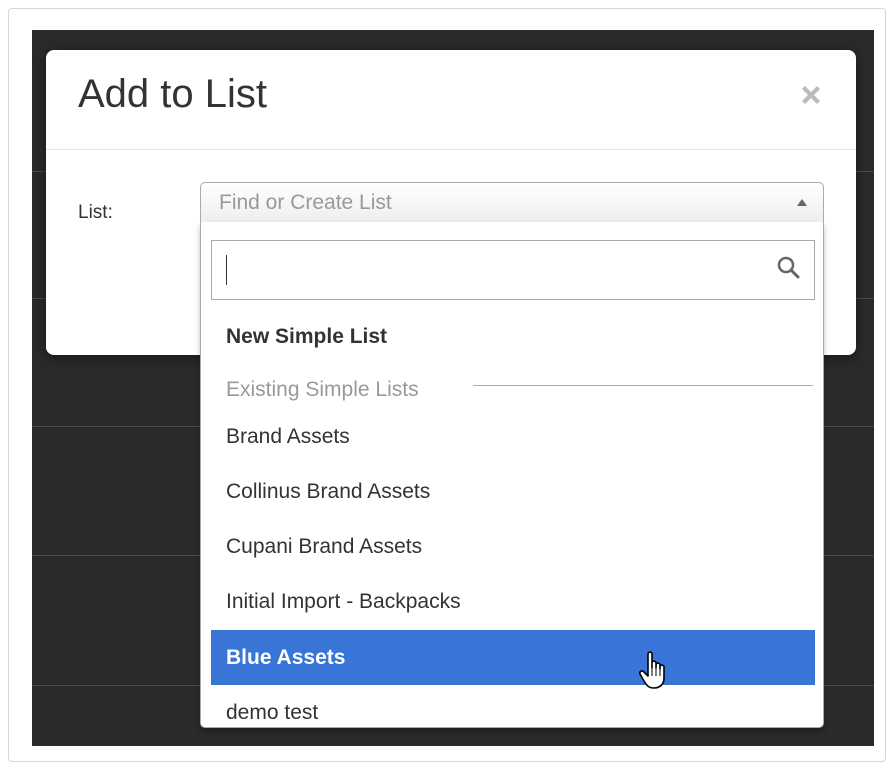  What do you see at coordinates (513, 336) in the screenshot?
I see `new-simple-list-option: New Simple List` at bounding box center [513, 336].